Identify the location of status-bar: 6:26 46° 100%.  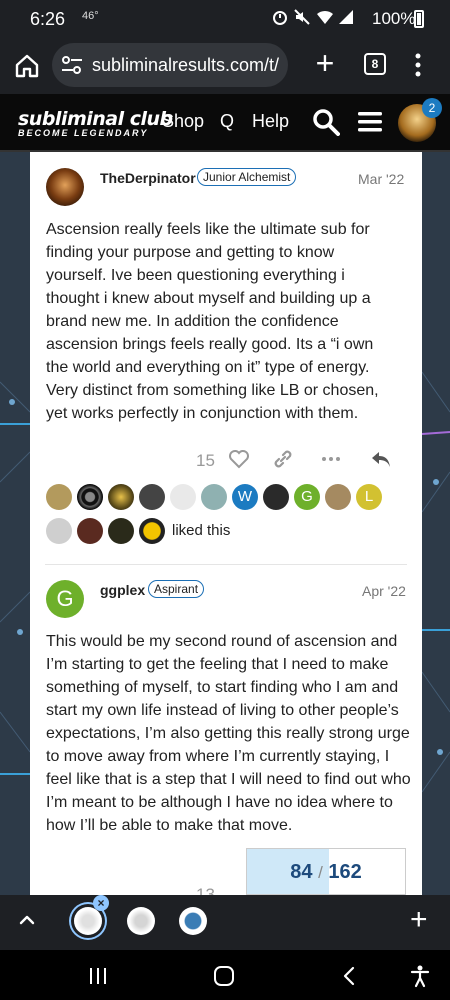
(225, 19).